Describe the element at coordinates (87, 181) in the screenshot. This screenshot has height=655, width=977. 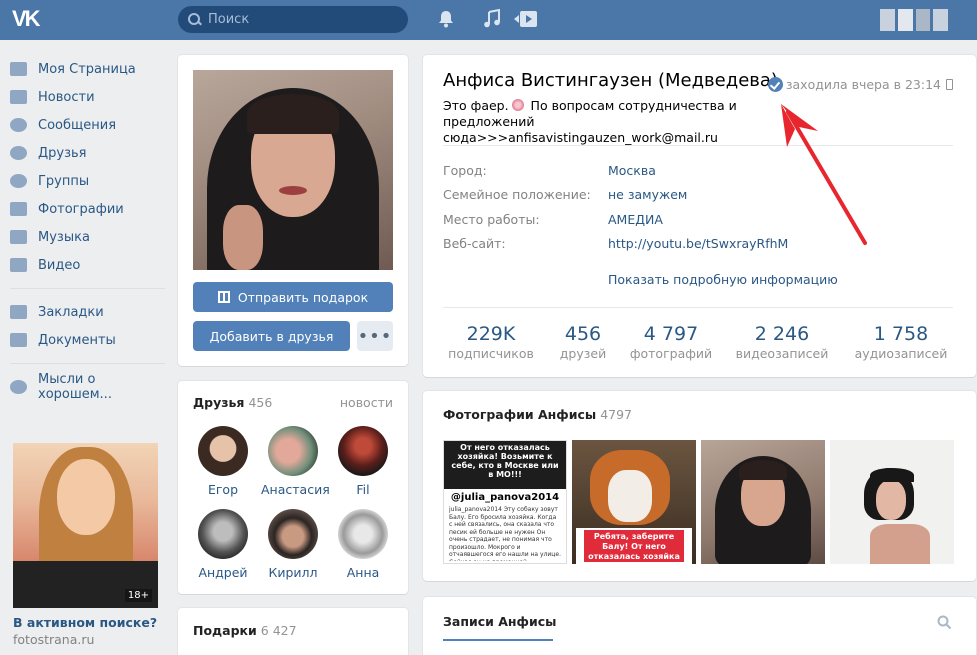
I see `sidebar-item-groups: Группы` at that location.